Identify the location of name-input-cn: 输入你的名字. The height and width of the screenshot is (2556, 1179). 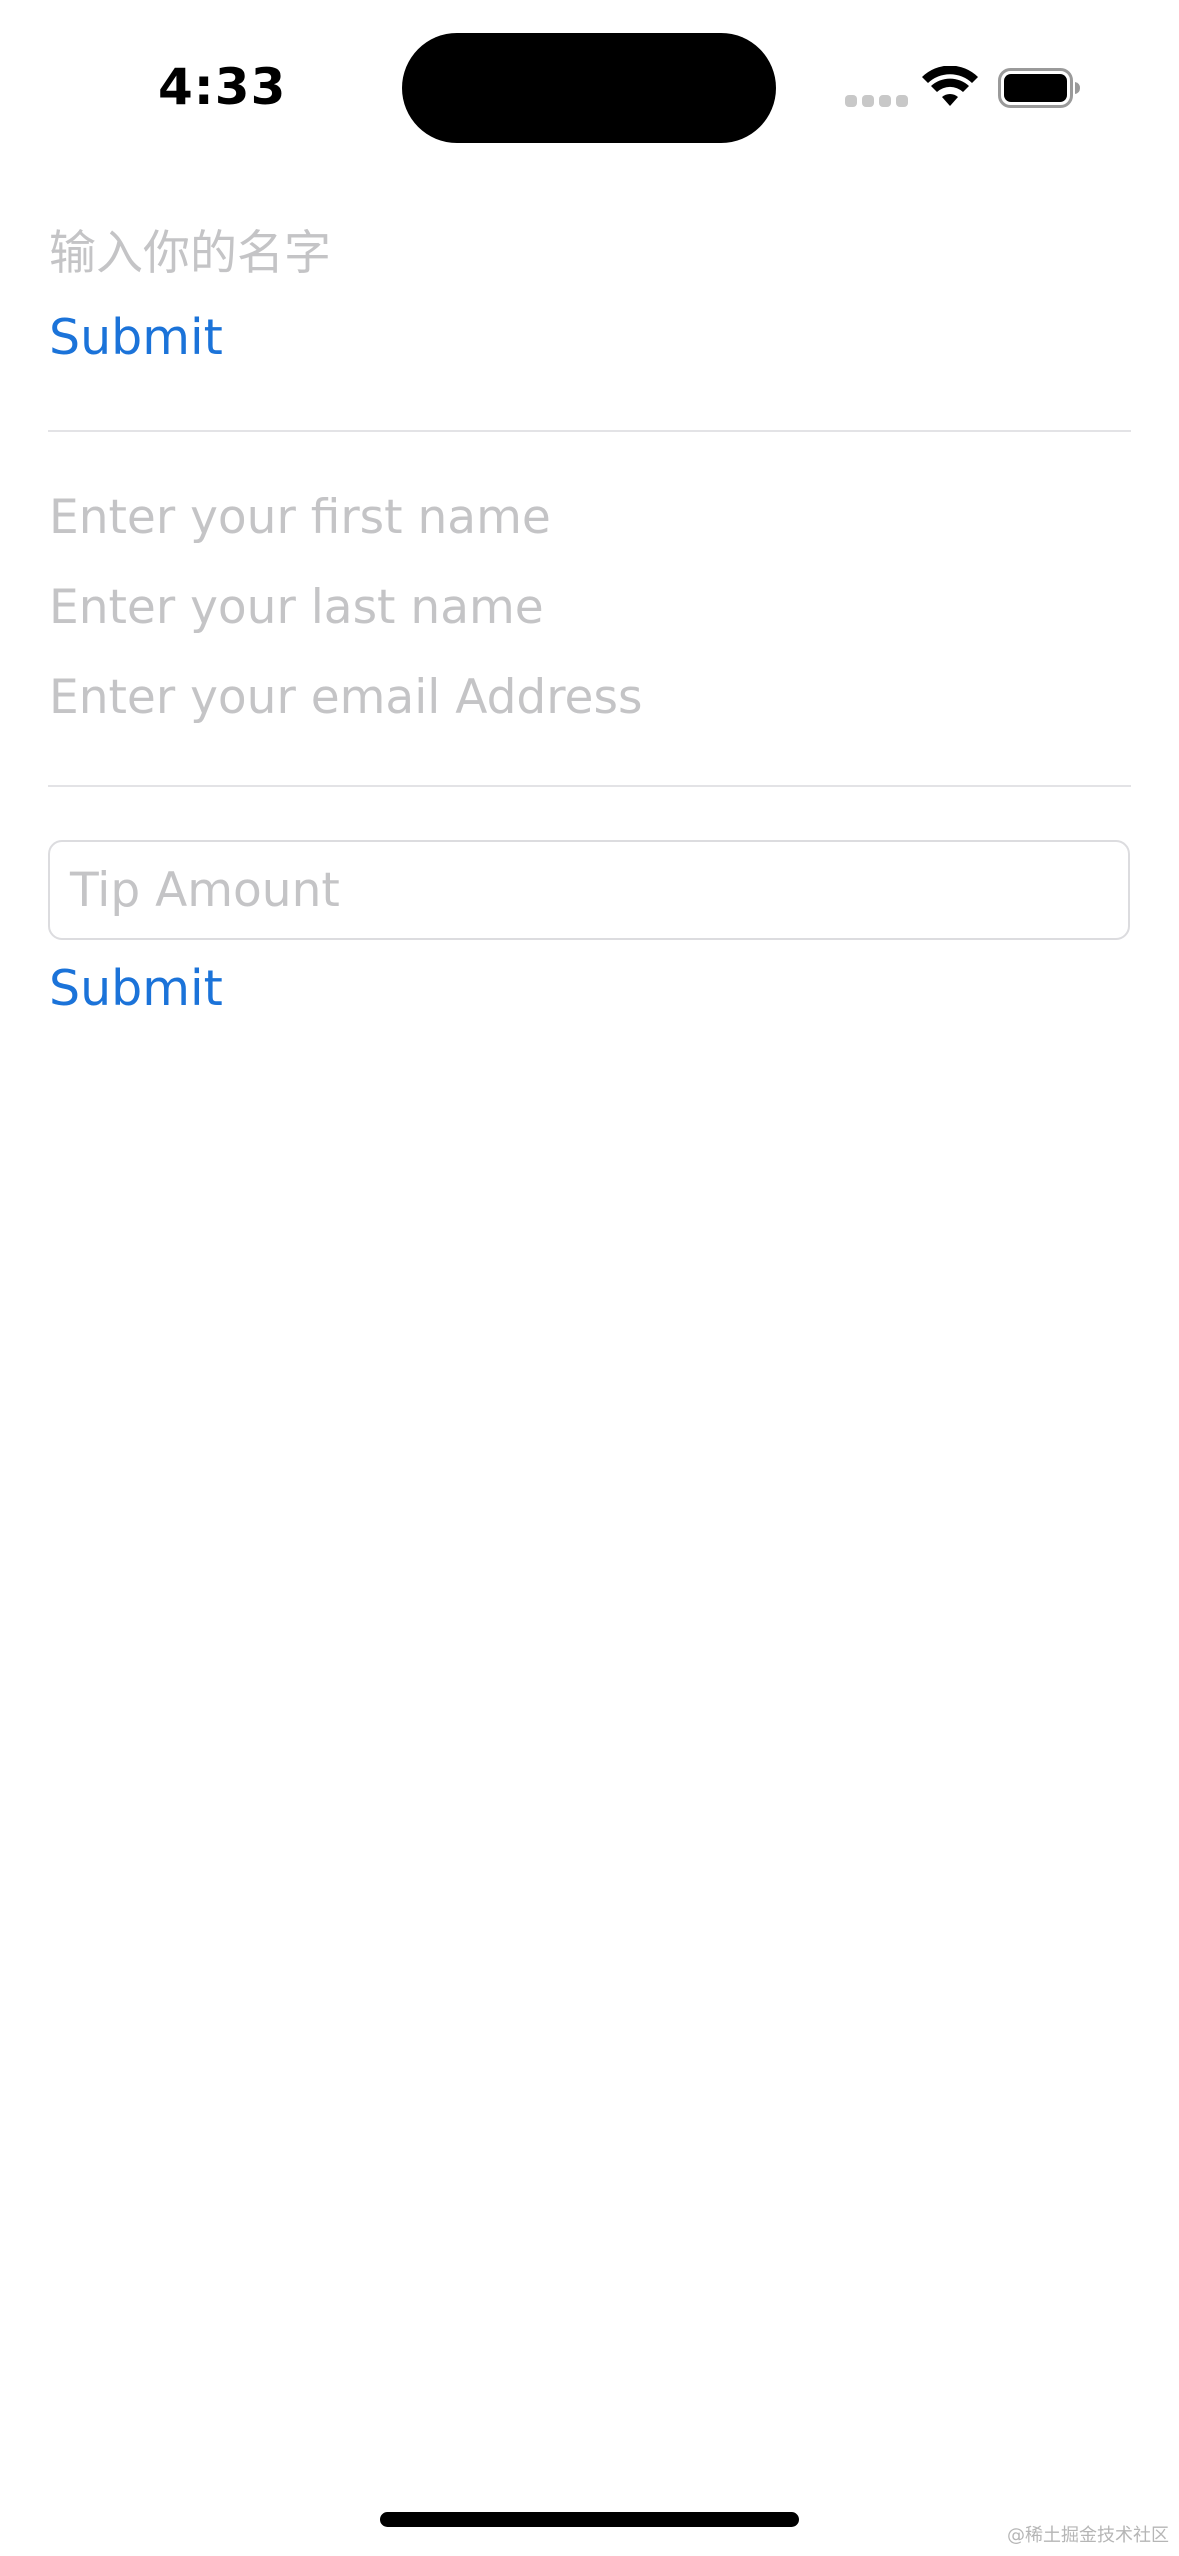
(190, 254).